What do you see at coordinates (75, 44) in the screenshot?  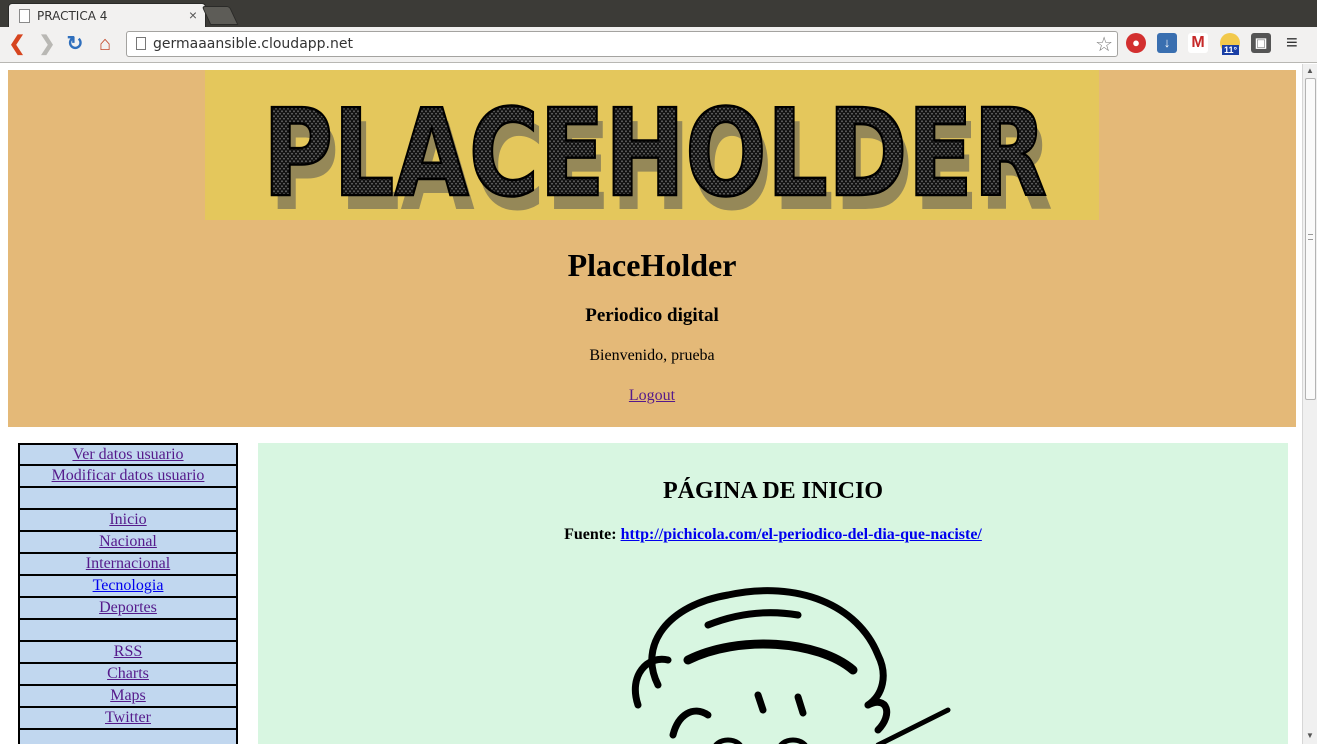 I see `reload-icon: ↻` at bounding box center [75, 44].